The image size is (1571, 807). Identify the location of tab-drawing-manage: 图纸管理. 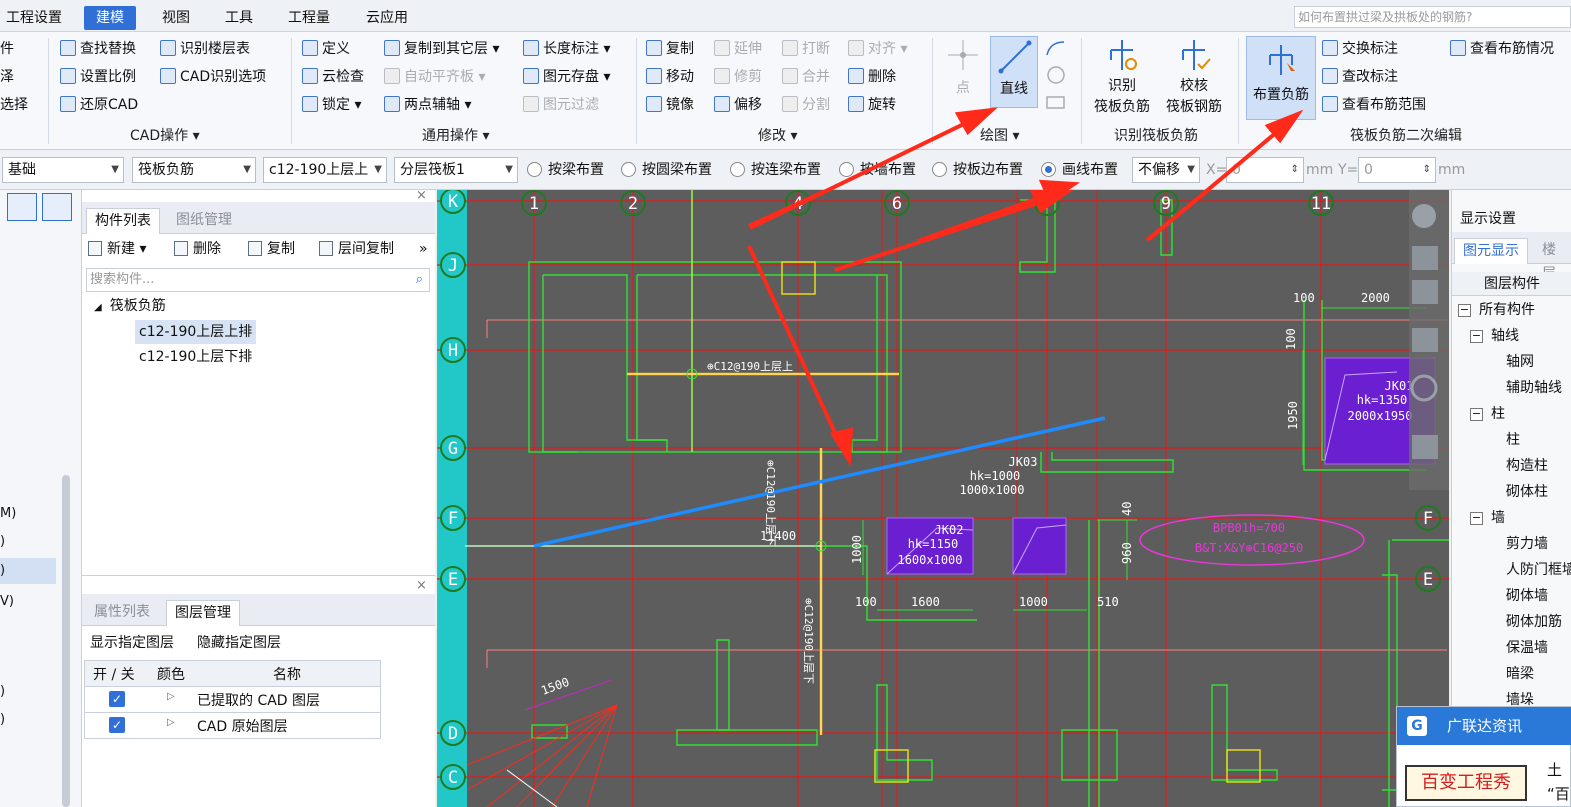
(204, 221).